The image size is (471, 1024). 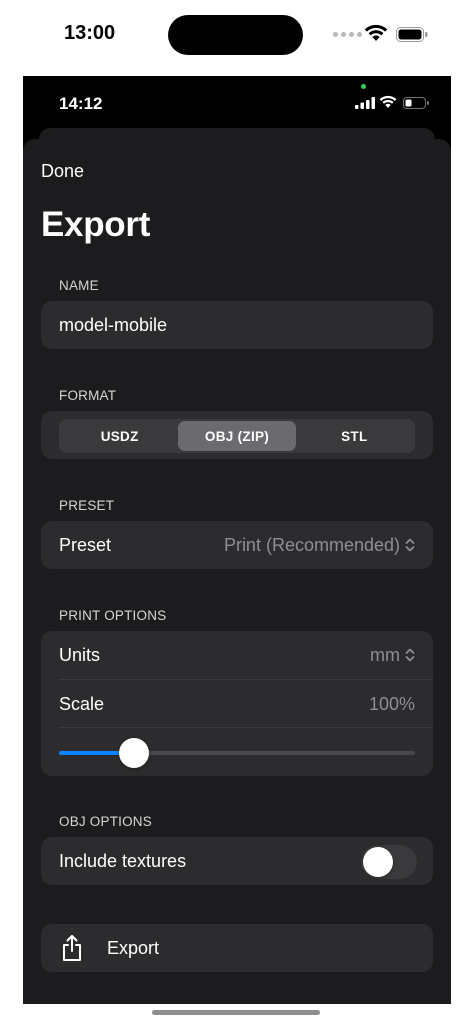 I want to click on format-option-stl: STL, so click(x=354, y=436).